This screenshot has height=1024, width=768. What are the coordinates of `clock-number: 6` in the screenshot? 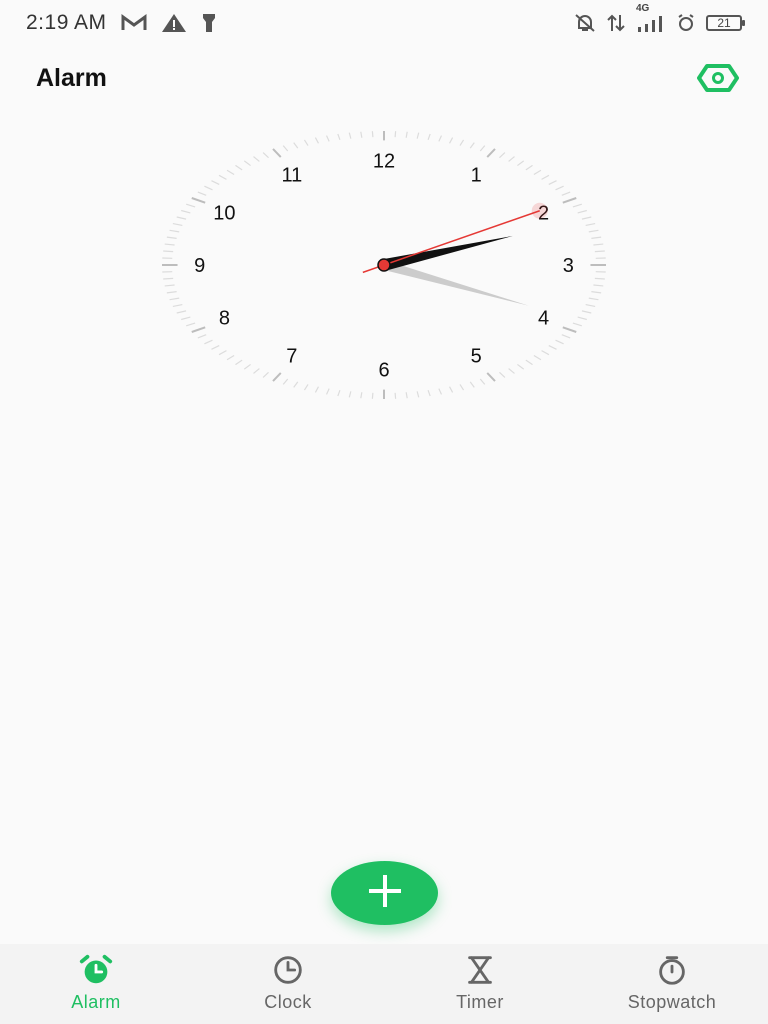 It's located at (383, 371).